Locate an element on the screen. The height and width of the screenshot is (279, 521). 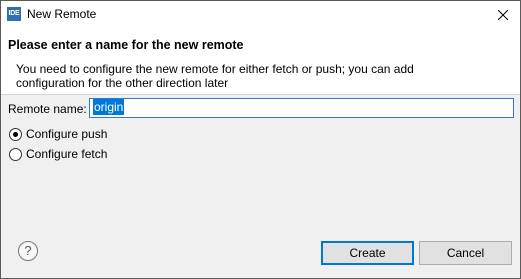
help-icon: ? is located at coordinates (28, 251).